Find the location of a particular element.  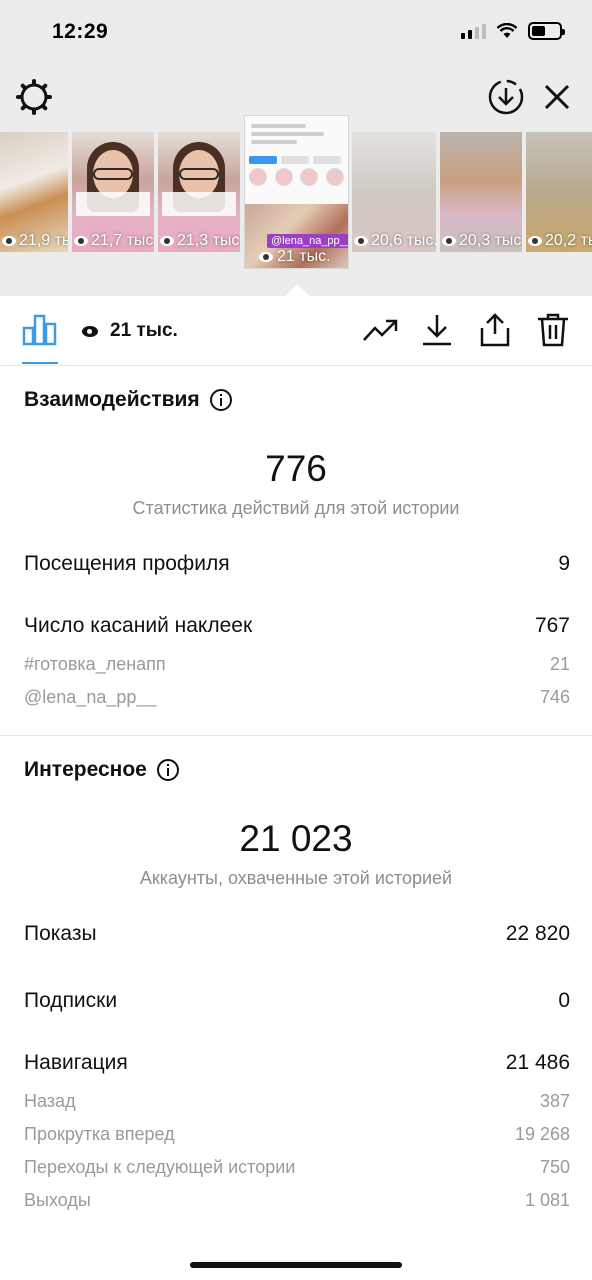

interactions-section-title: Взаимодействия is located at coordinates (128, 400).